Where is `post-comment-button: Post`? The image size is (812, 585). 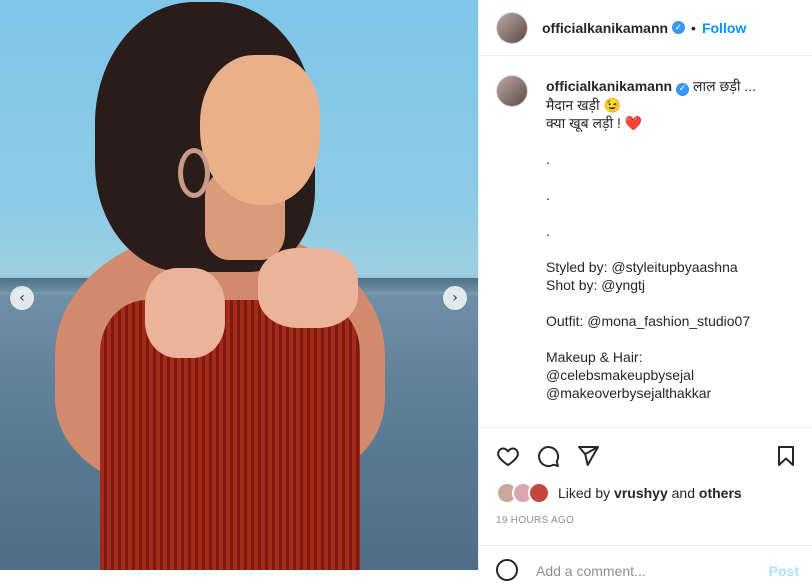
post-comment-button: Post is located at coordinates (784, 571).